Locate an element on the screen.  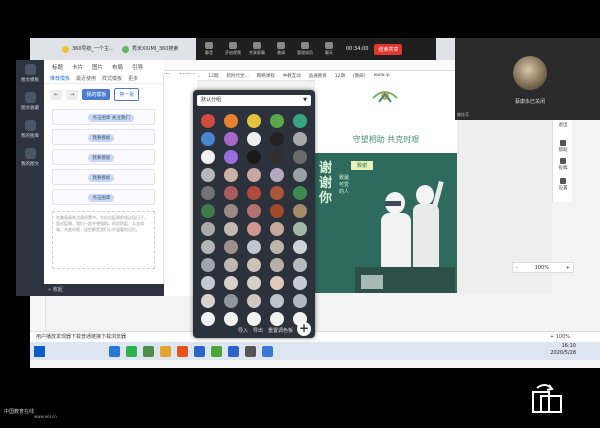
bookmark-item: [教研] is located at coordinates (359, 76).